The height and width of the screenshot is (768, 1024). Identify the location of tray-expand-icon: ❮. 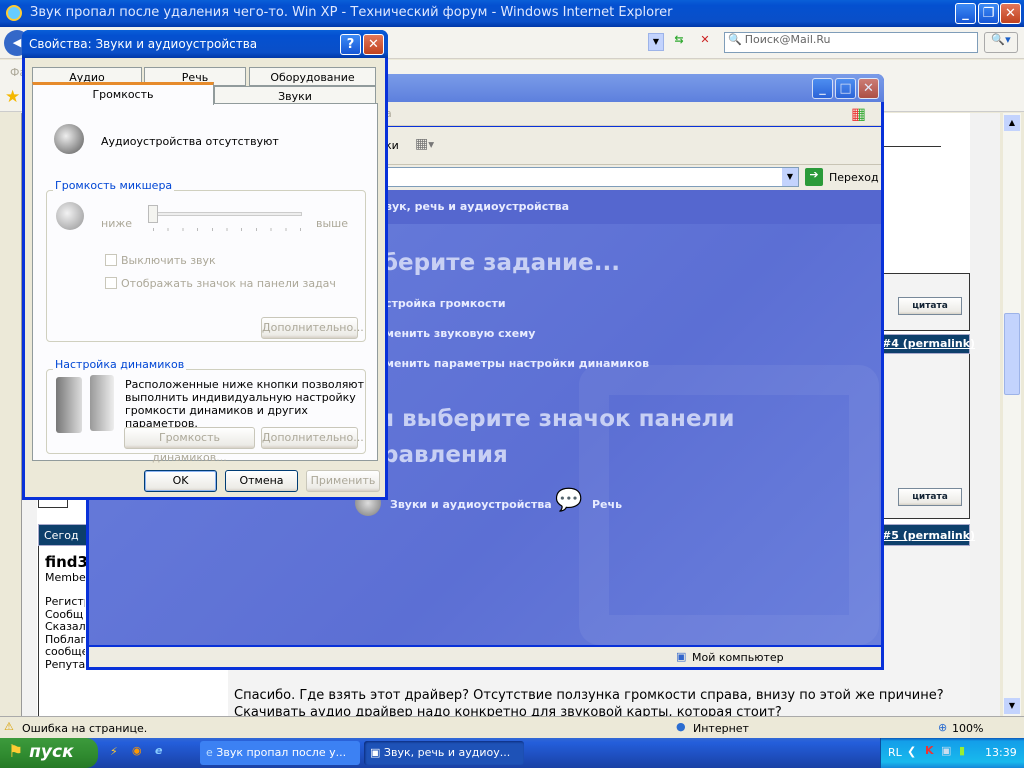
(911, 751).